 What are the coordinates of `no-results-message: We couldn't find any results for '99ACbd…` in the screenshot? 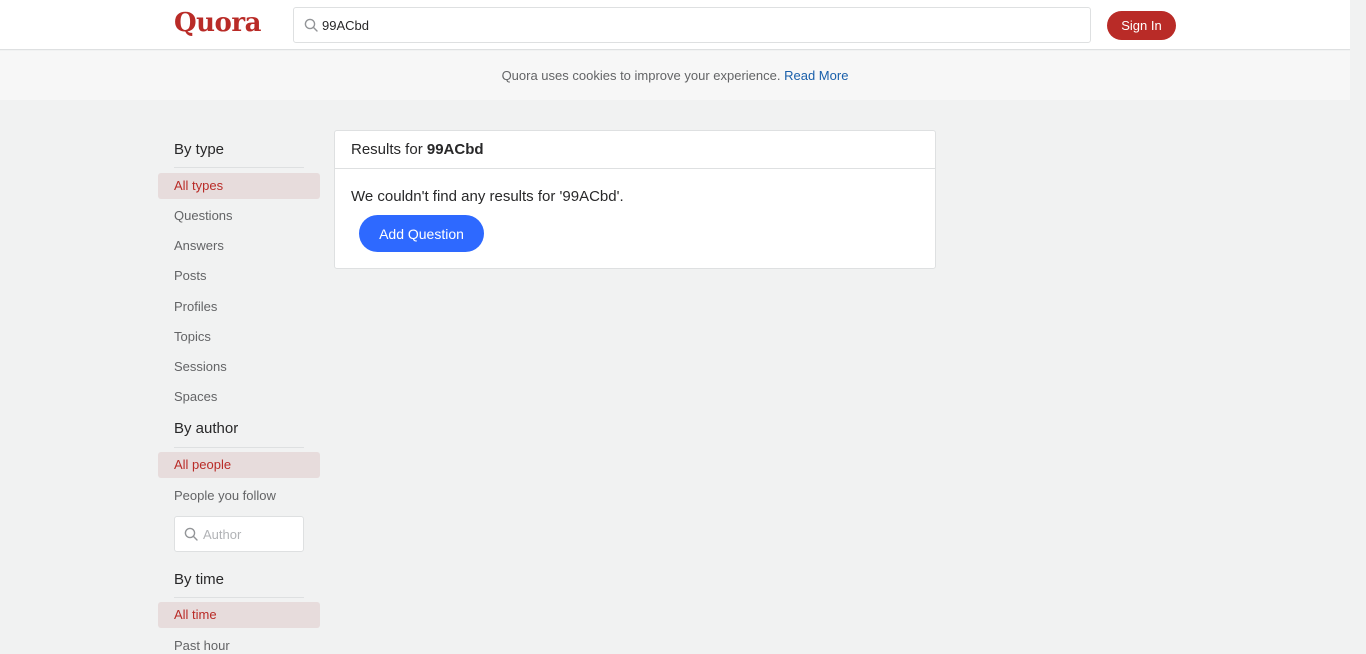 It's located at (487, 196).